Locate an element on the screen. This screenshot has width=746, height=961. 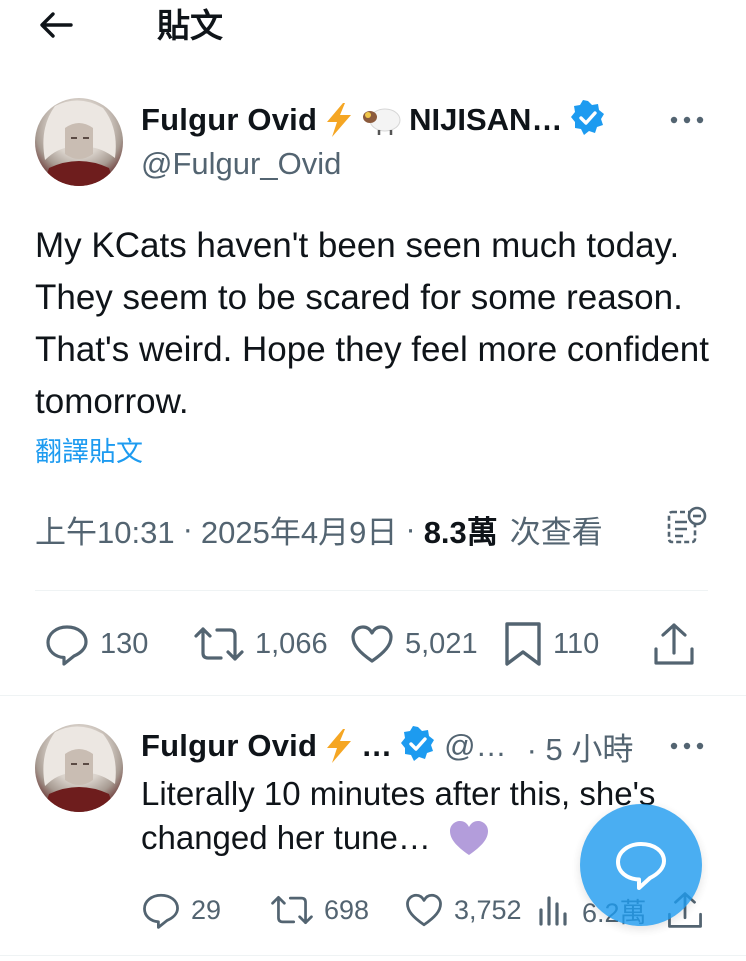
reply-count: 29 is located at coordinates (206, 909).